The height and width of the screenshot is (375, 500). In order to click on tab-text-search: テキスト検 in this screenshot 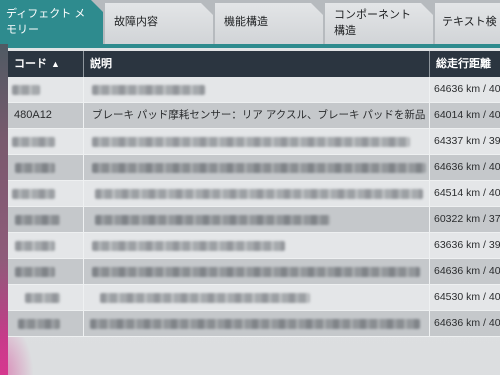, I will do `click(467, 23)`.